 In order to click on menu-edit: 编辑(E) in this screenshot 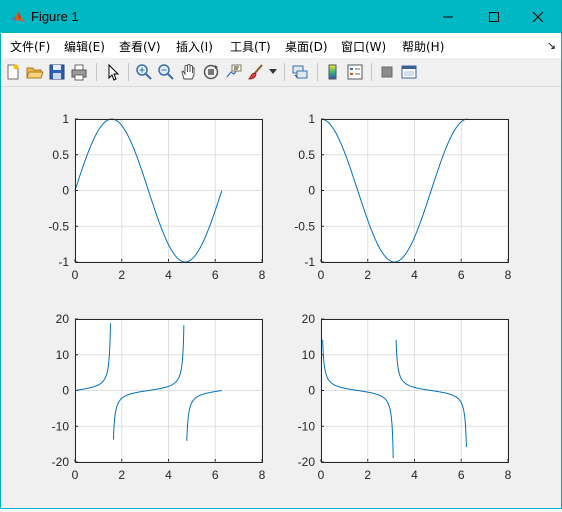, I will do `click(84, 46)`.